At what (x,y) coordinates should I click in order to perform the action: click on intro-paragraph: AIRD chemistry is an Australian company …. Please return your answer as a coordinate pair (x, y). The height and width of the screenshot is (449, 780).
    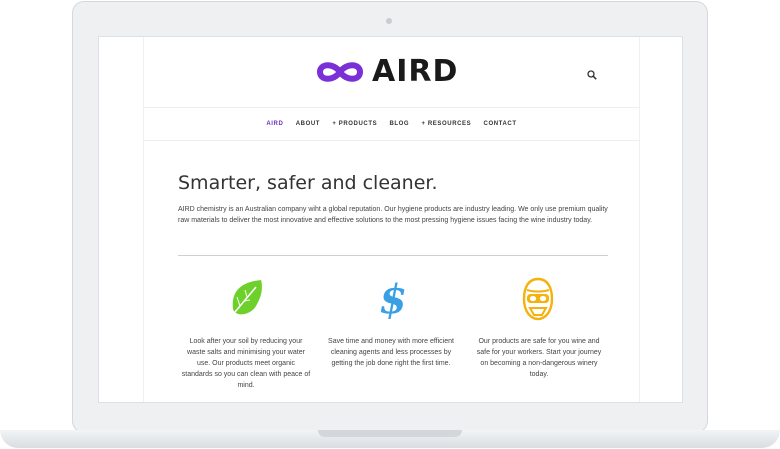
    Looking at the image, I should click on (393, 215).